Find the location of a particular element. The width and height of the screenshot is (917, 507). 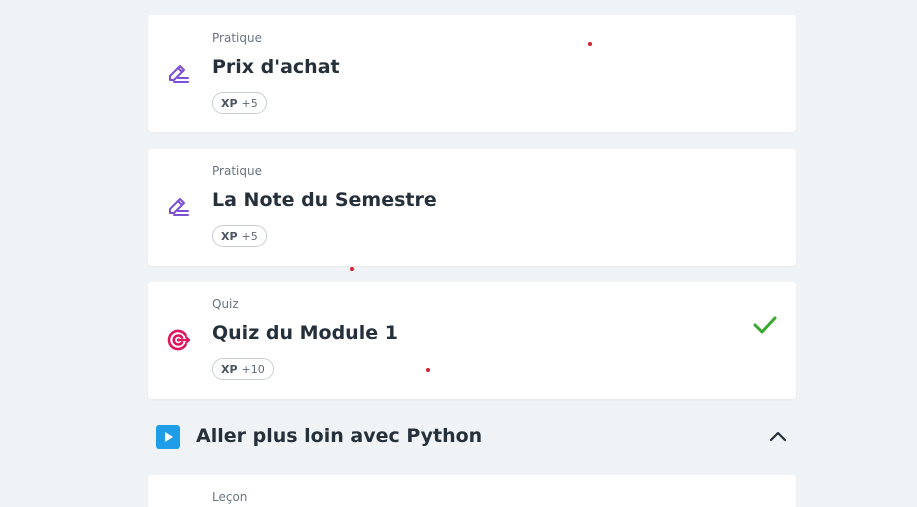

chevron-up-icon is located at coordinates (778, 437).